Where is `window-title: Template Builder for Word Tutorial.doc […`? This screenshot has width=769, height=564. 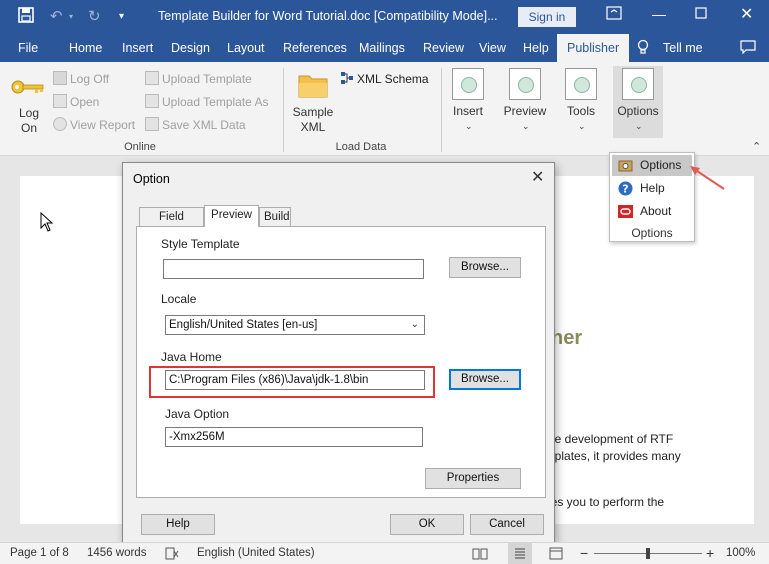
window-title: Template Builder for Word Tutorial.doc [… is located at coordinates (328, 16).